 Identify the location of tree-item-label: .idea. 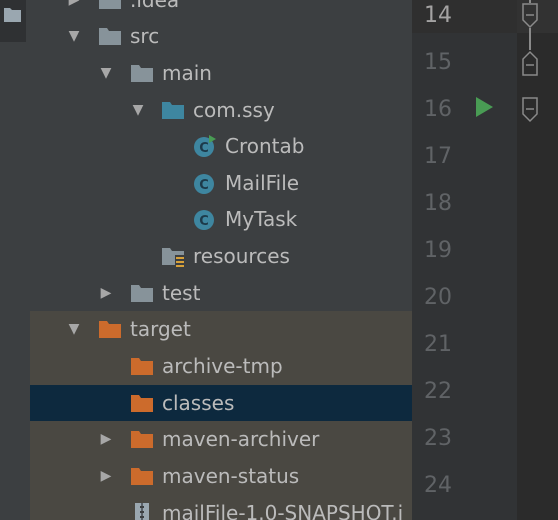
(155, 6).